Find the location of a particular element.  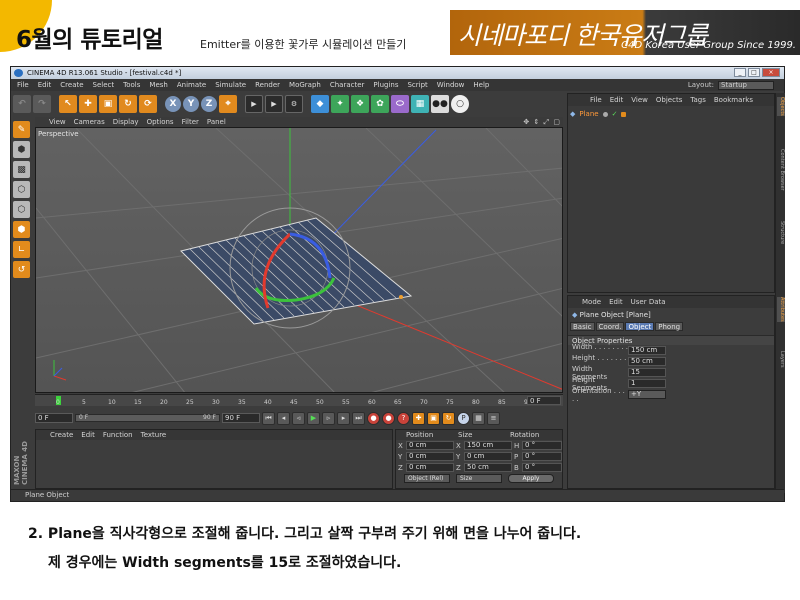

mat-menu-create: Create is located at coordinates (61, 435).